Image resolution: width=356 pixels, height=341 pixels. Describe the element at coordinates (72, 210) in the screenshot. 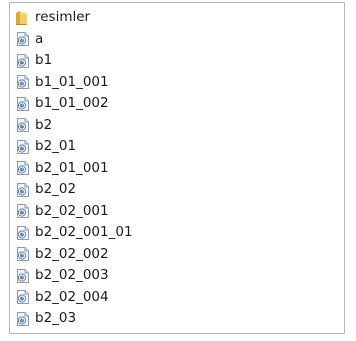

I see `file-label: b2_02_001` at that location.